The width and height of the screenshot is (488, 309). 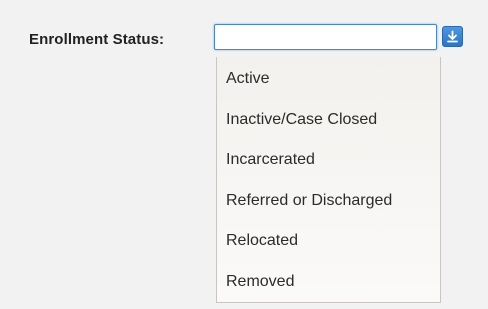 What do you see at coordinates (328, 241) in the screenshot?
I see `option-relocated: Relocated` at bounding box center [328, 241].